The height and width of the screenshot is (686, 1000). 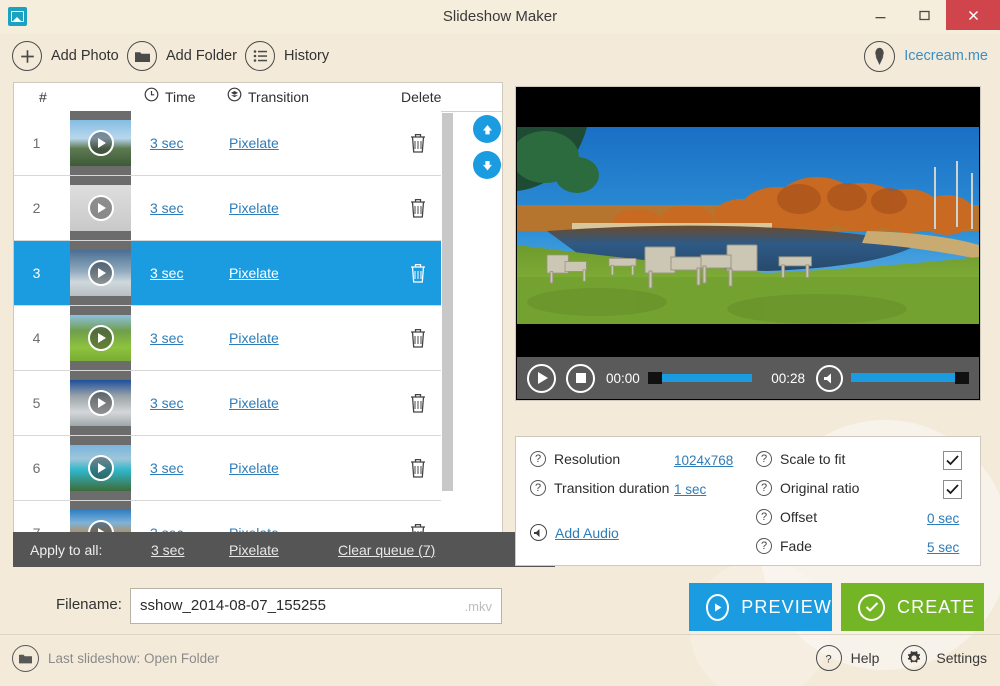 I want to click on apply-to-all-label: Apply to all:, so click(x=66, y=549).